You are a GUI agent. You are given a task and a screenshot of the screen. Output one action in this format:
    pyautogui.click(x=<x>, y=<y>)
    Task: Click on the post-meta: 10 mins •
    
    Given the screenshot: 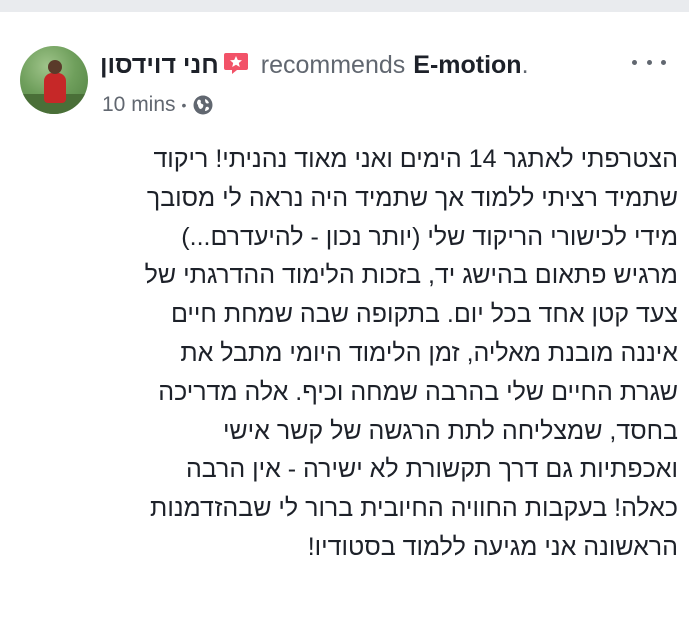 What is the action you would take?
    pyautogui.click(x=158, y=105)
    